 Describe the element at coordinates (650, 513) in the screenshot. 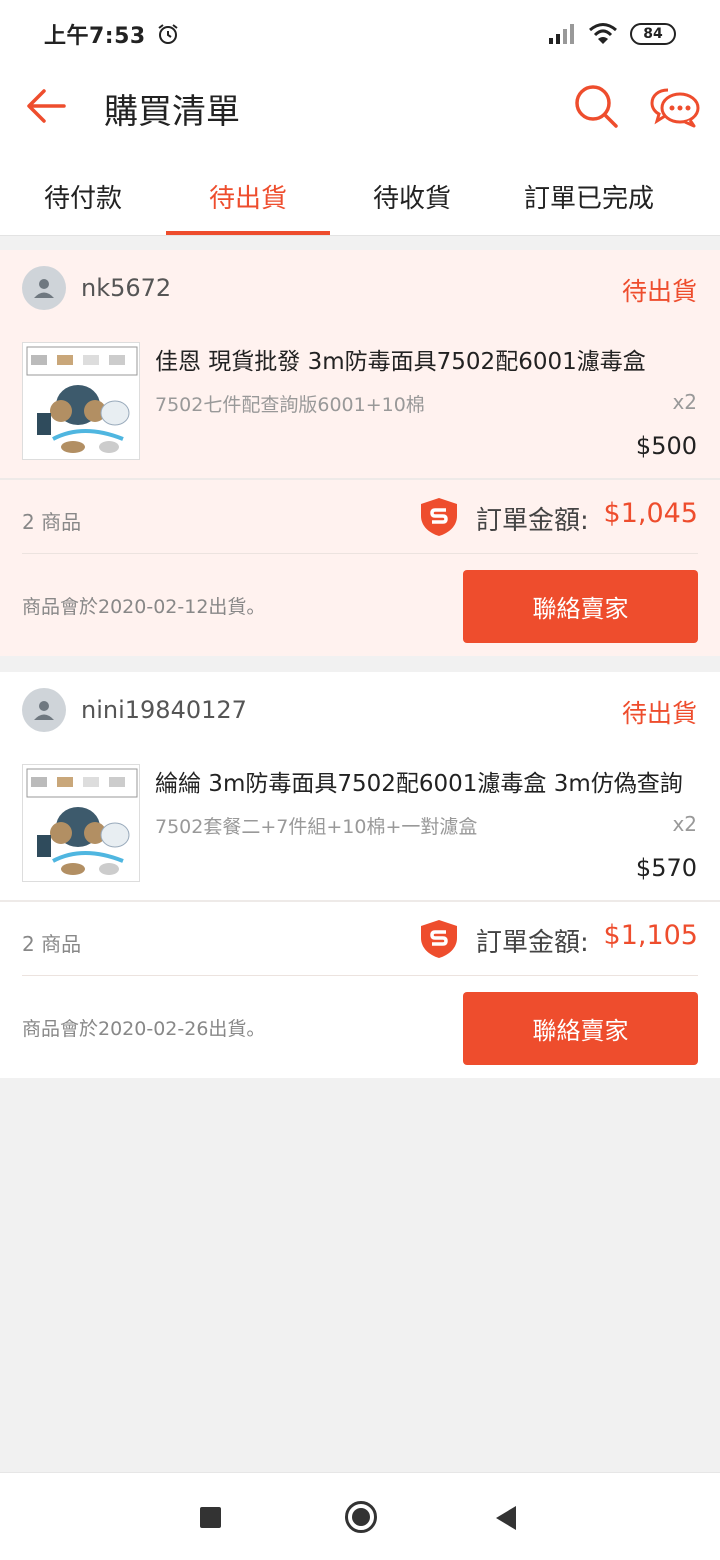

I see `order-total: $1,045` at that location.